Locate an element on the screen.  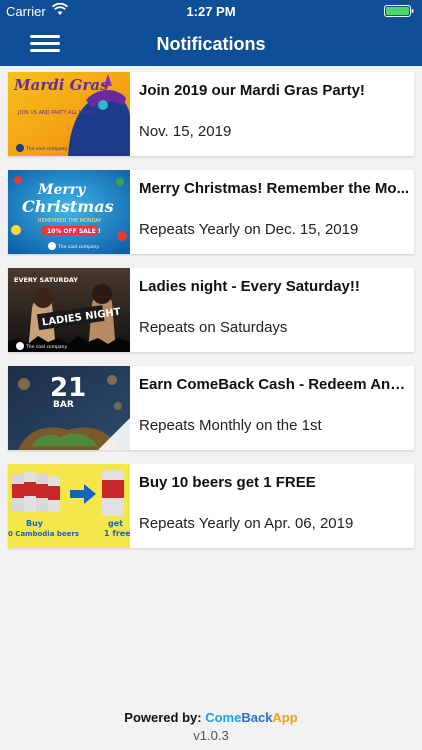
notification-subtitle: Repeats Yearly on Apr. 06, 2019 is located at coordinates (246, 523).